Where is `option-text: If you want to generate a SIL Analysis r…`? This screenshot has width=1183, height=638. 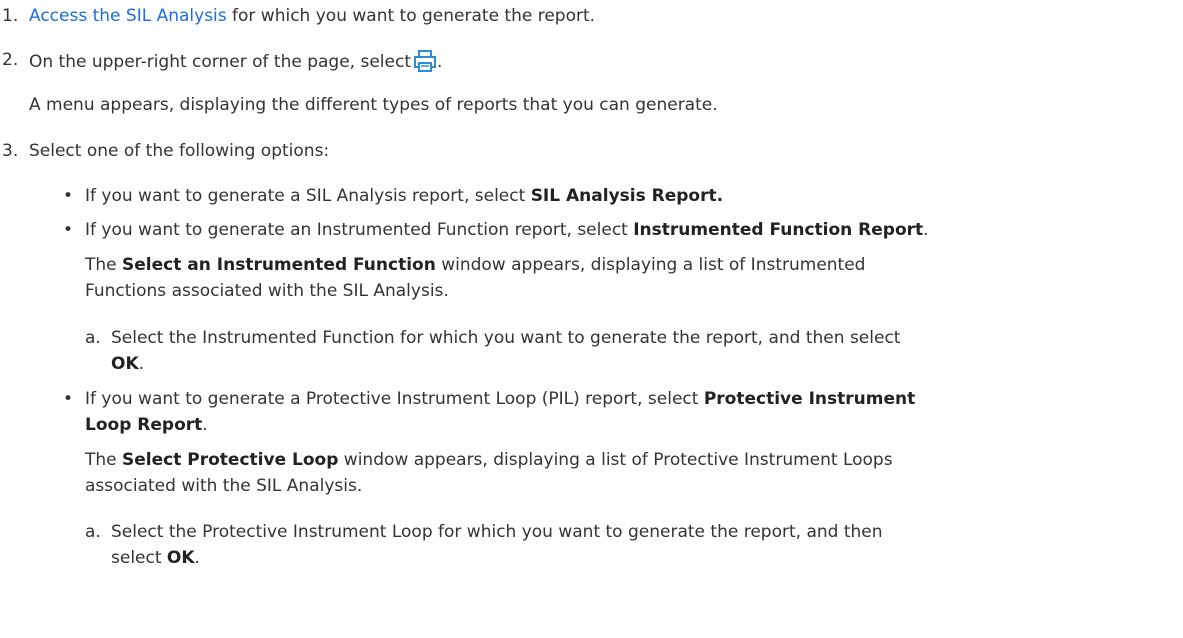 option-text: If you want to generate a SIL Analysis r… is located at coordinates (308, 196).